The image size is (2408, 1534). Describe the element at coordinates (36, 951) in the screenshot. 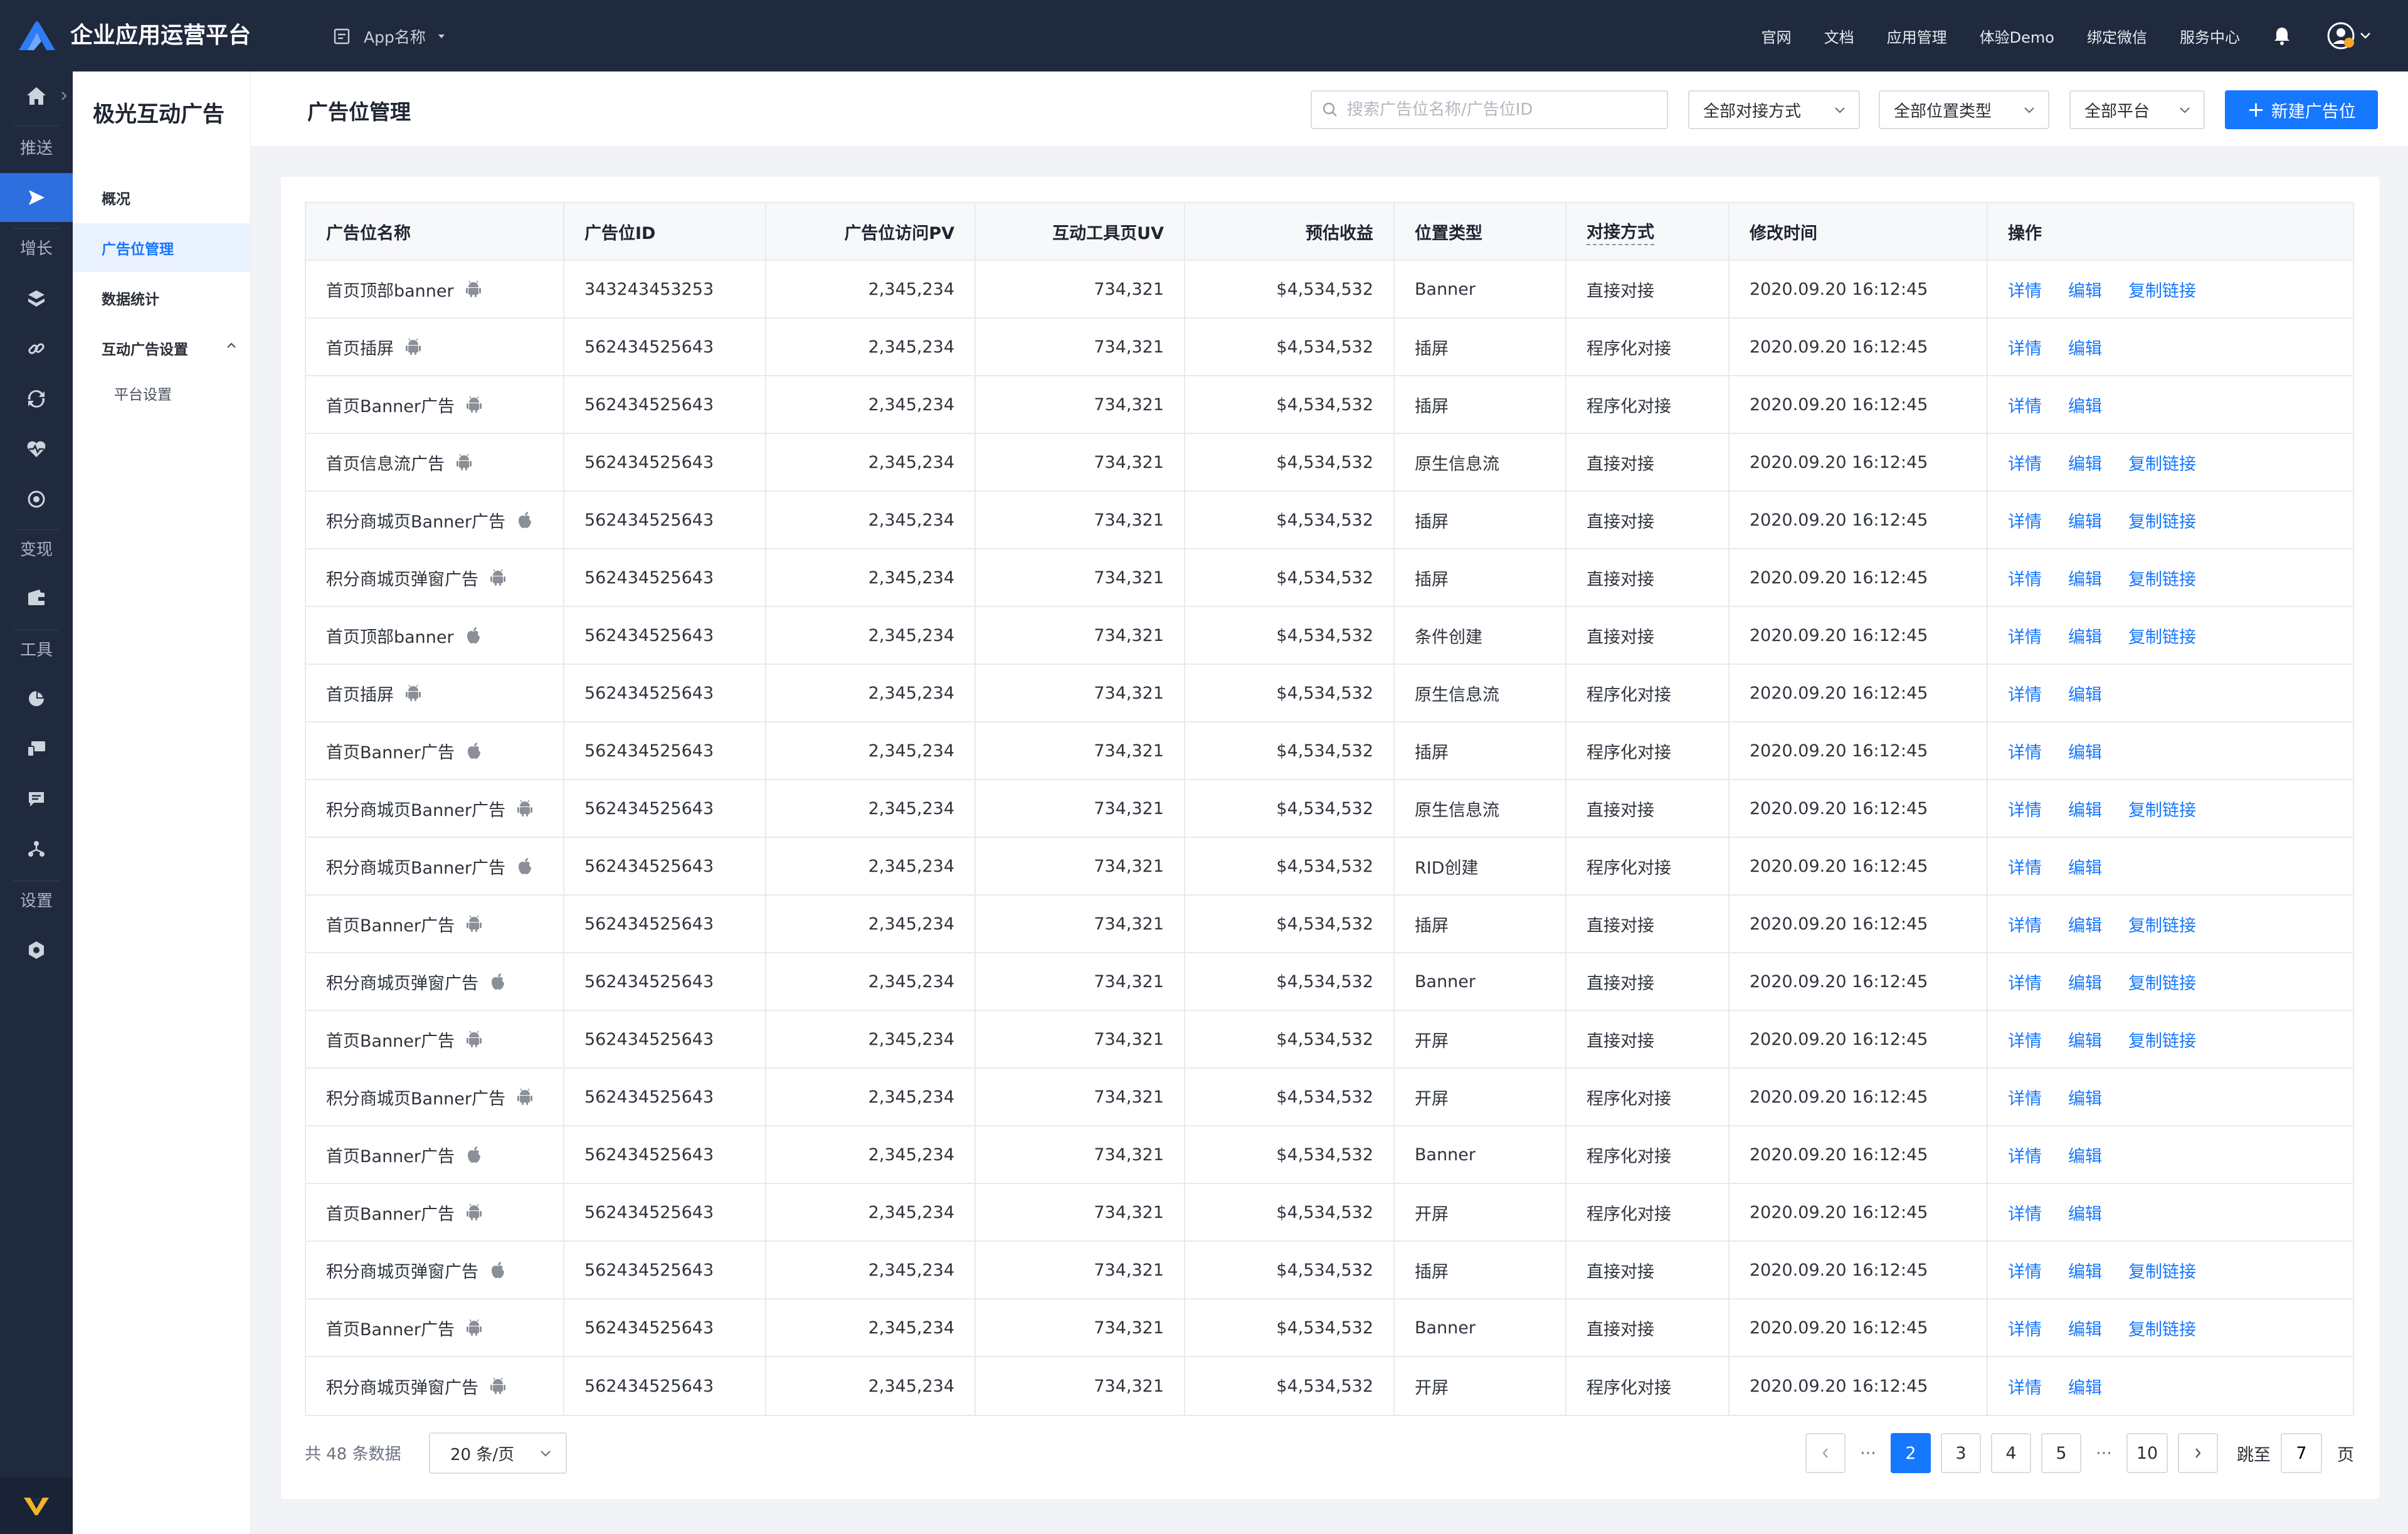

I see `rail-settings` at that location.